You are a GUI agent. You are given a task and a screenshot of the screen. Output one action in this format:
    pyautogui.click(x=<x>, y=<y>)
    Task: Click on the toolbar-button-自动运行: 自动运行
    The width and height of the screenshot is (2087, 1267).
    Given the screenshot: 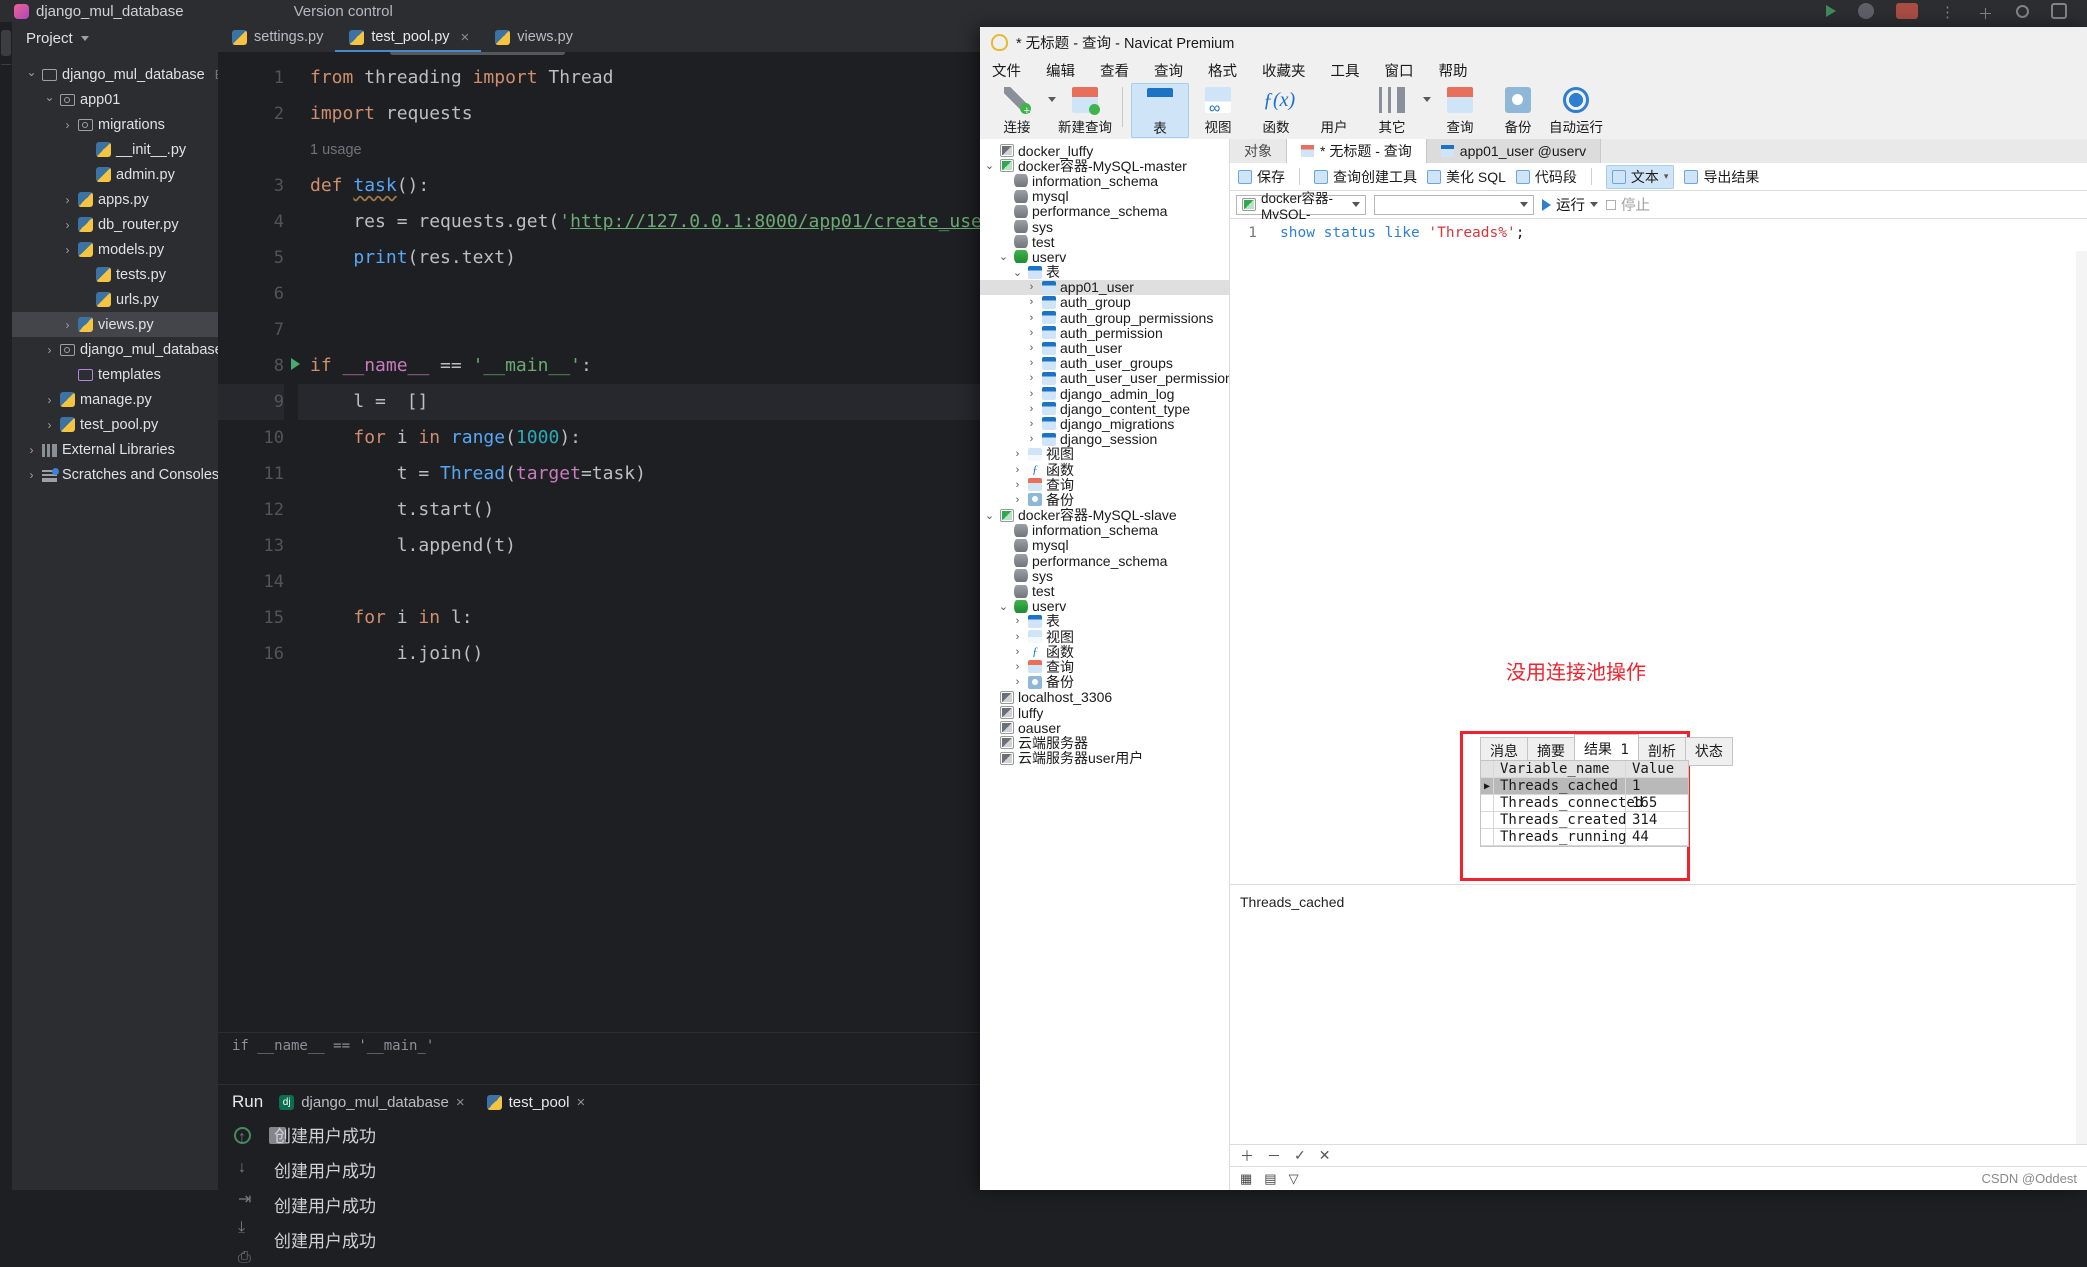 What is the action you would take?
    pyautogui.click(x=1576, y=109)
    